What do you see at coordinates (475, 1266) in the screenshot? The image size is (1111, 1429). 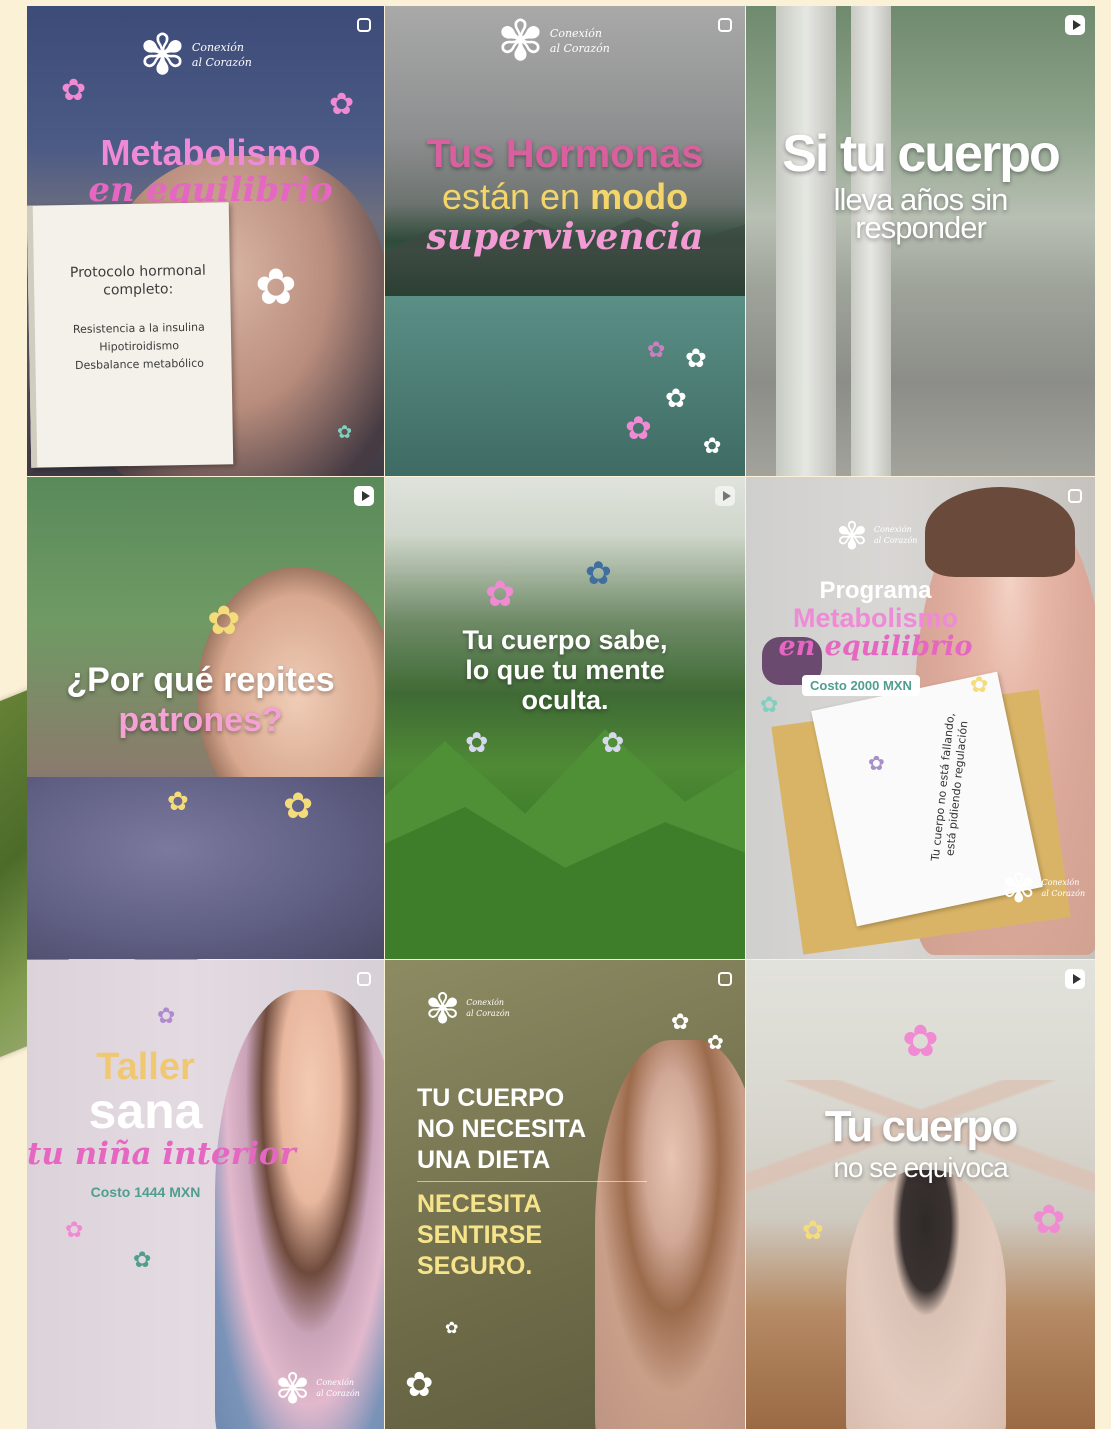 I see `headline-line: SEGURO.` at bounding box center [475, 1266].